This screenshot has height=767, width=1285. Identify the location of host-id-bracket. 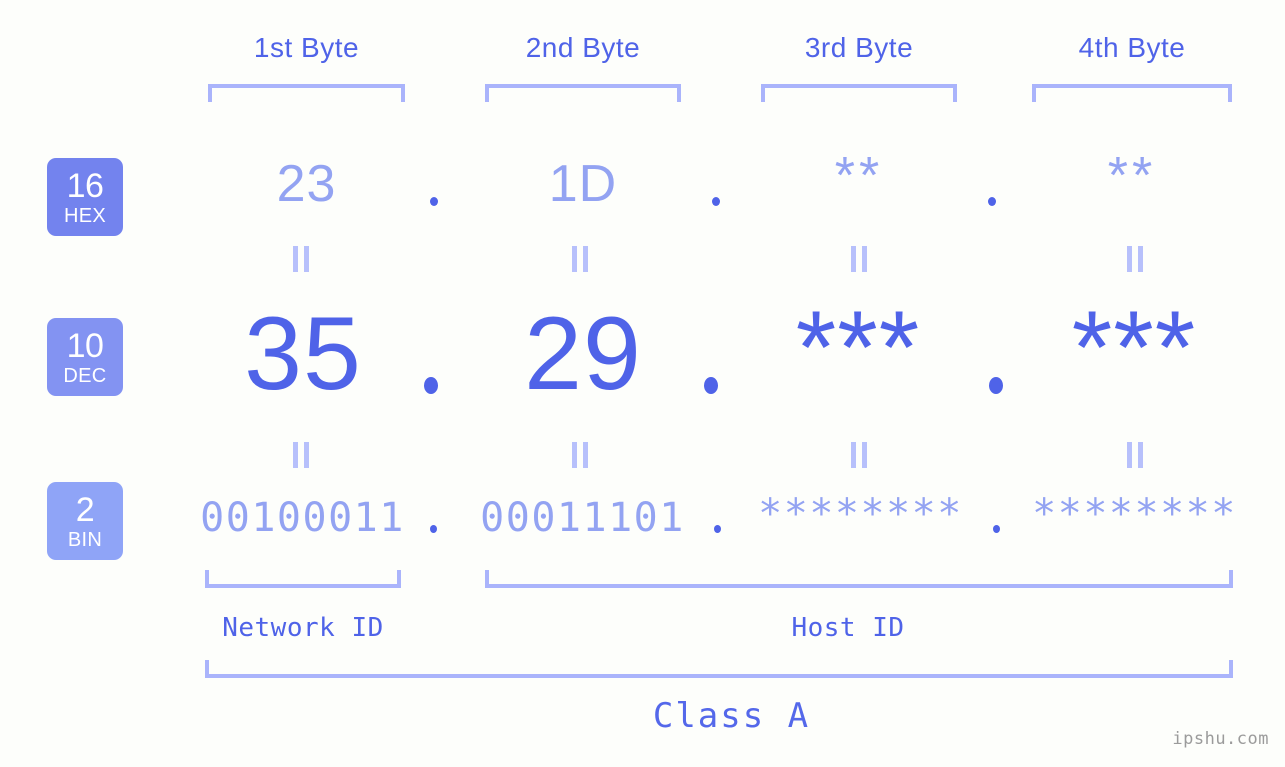
(859, 579).